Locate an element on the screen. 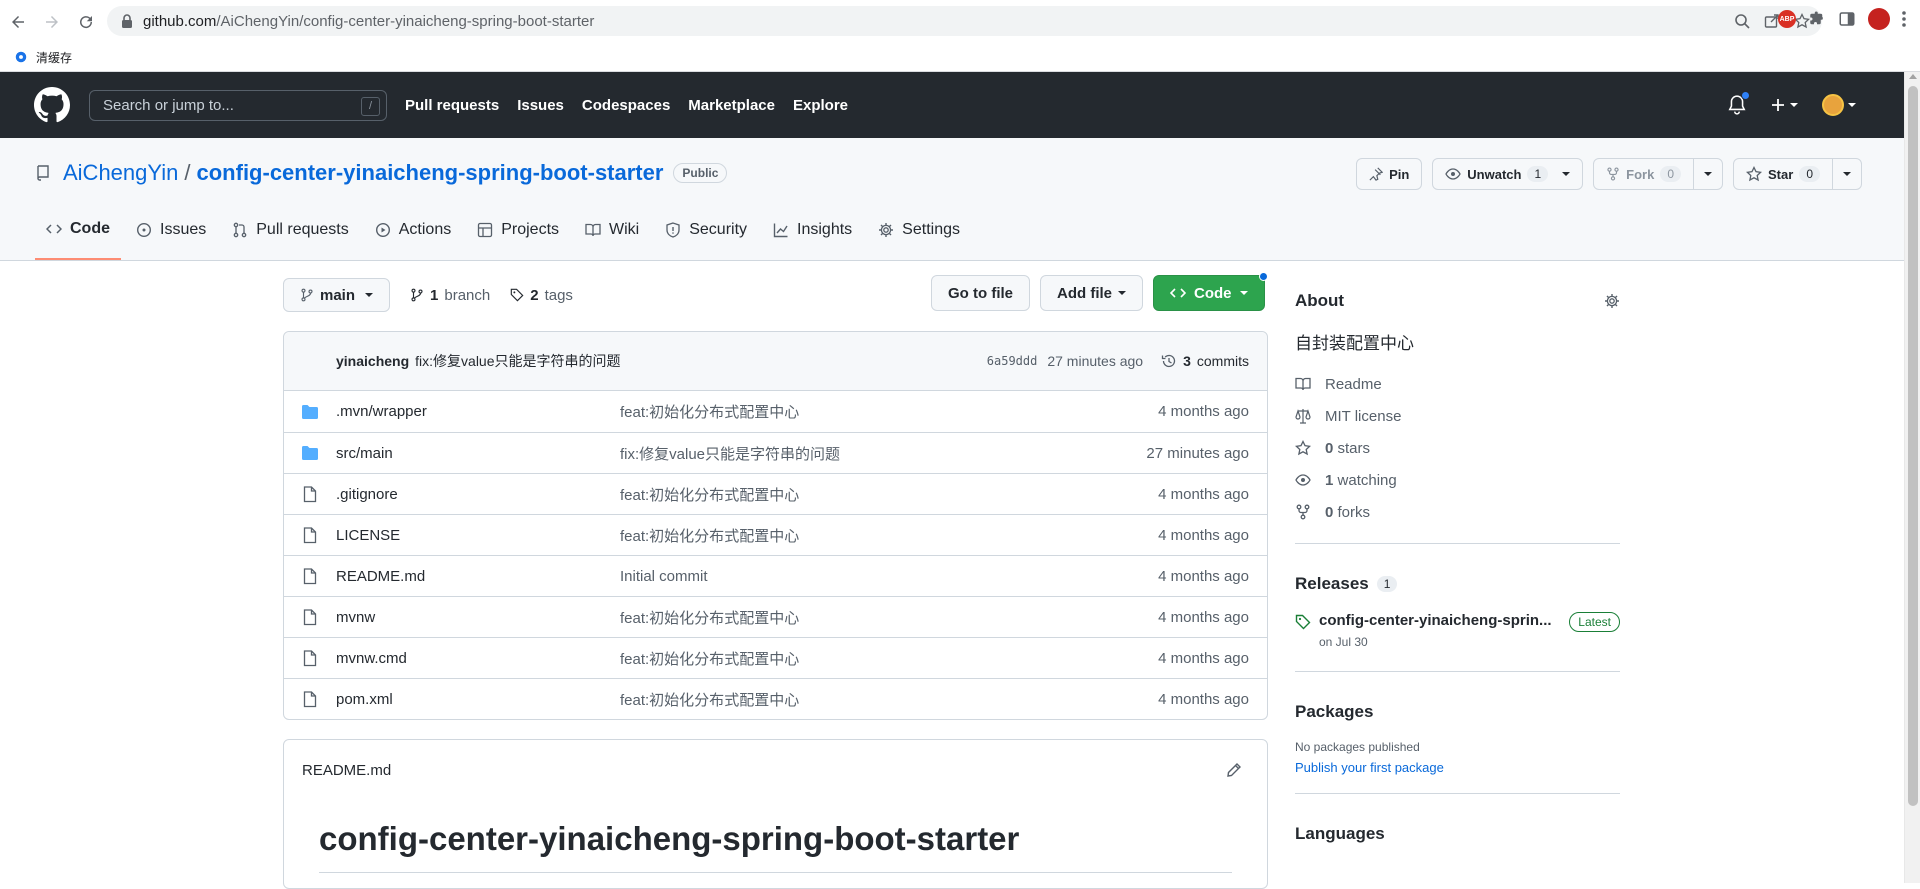 The image size is (1920, 889). go-to-file-button: Go to file is located at coordinates (980, 293).